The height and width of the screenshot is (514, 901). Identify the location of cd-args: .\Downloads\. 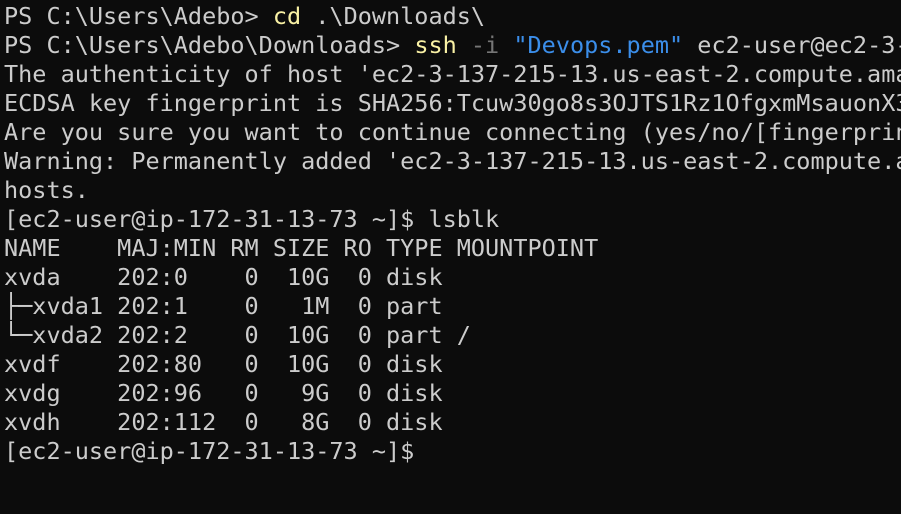
(393, 16).